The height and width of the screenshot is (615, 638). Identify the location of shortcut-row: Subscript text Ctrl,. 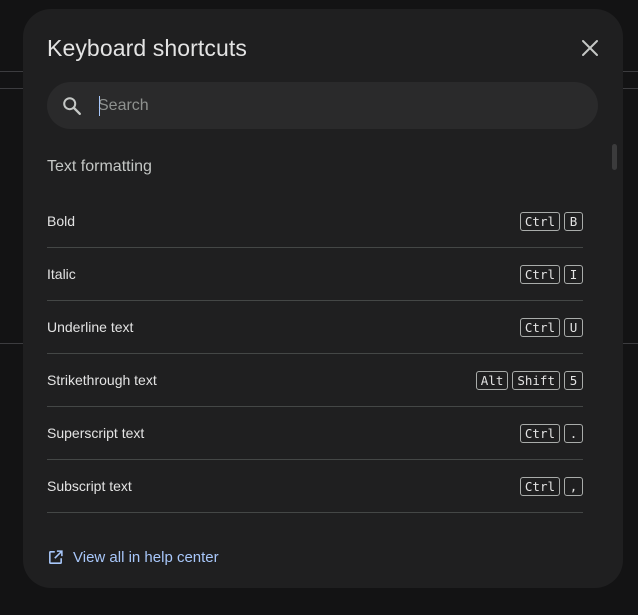
(315, 486).